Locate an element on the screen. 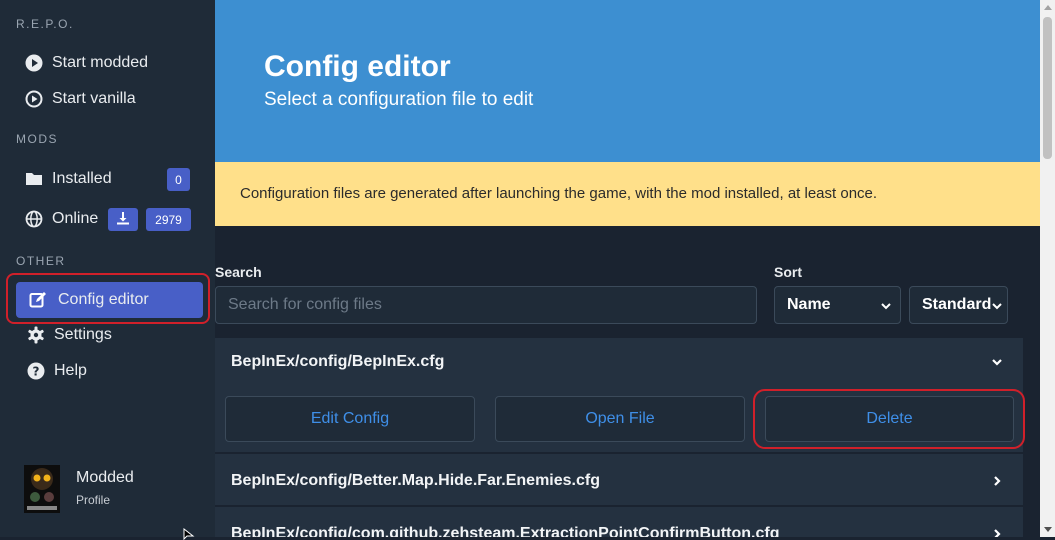  edit-config-button: Edit Config is located at coordinates (350, 419).